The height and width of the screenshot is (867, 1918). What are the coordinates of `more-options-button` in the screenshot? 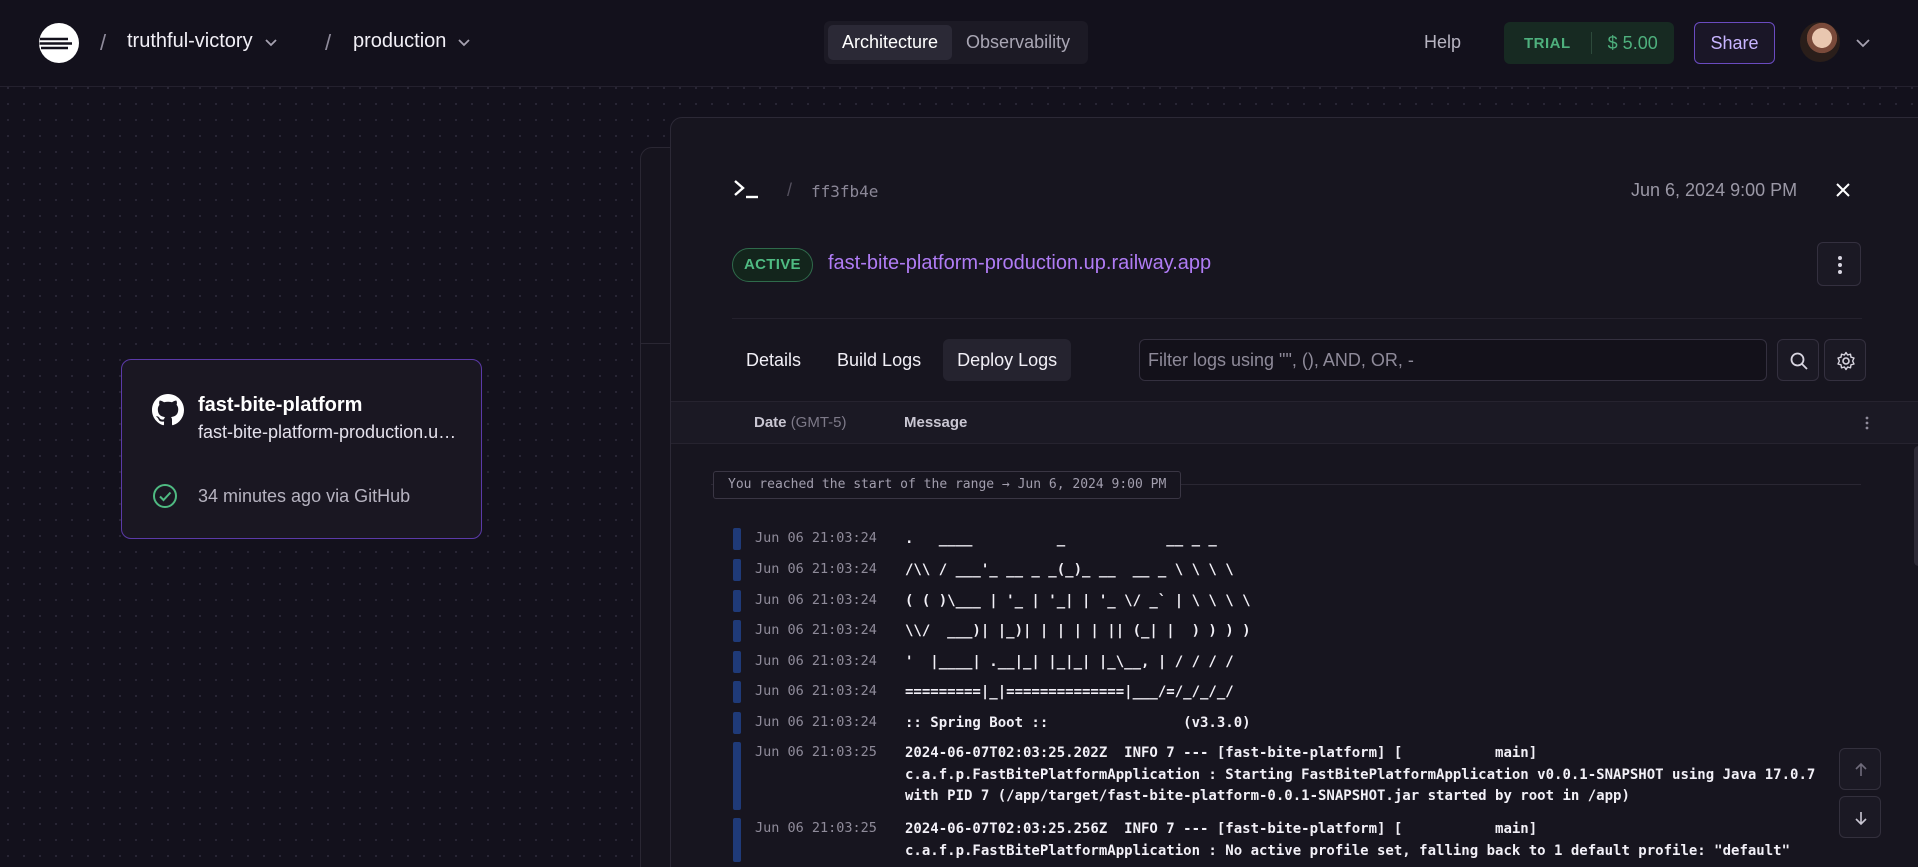 It's located at (1839, 264).